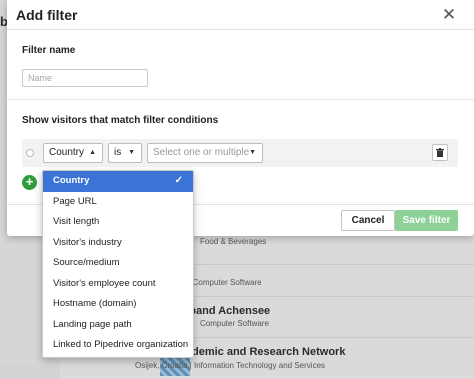 Image resolution: width=474 pixels, height=379 pixels. What do you see at coordinates (47, 15) in the screenshot?
I see `modal-title: Add filter` at bounding box center [47, 15].